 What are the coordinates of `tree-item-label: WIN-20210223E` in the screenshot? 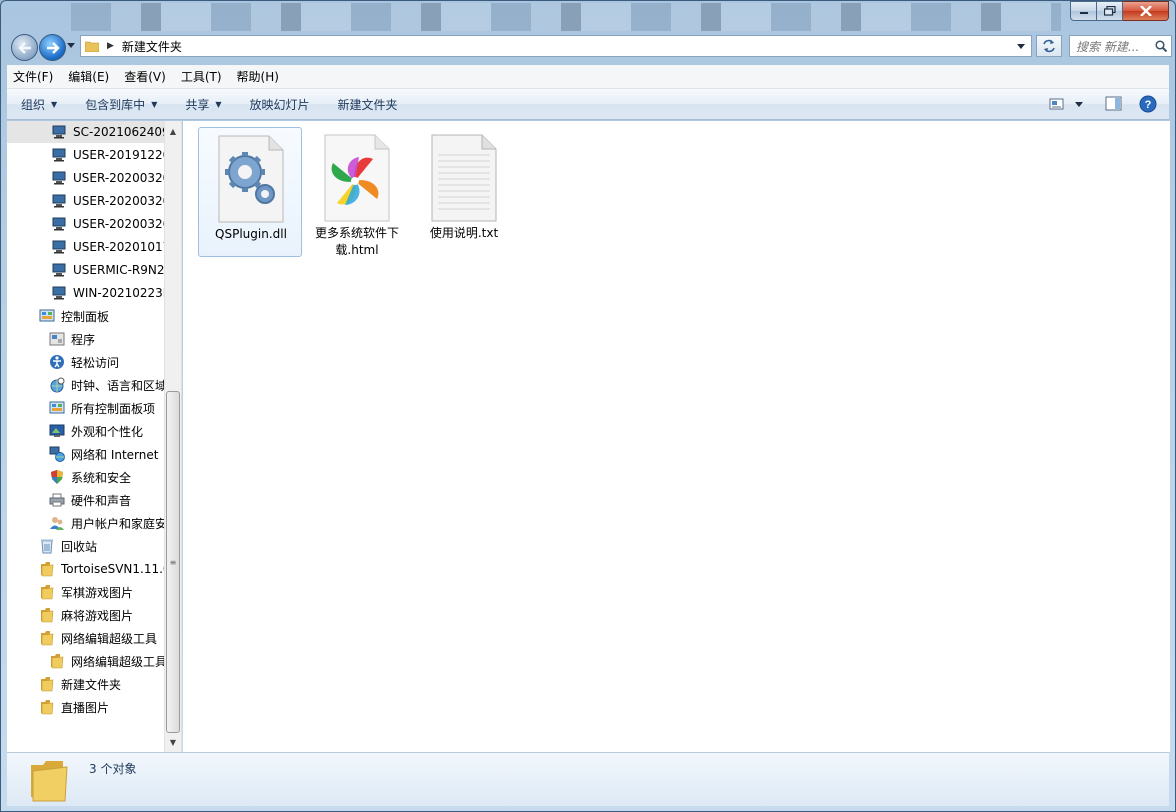 It's located at (119, 293).